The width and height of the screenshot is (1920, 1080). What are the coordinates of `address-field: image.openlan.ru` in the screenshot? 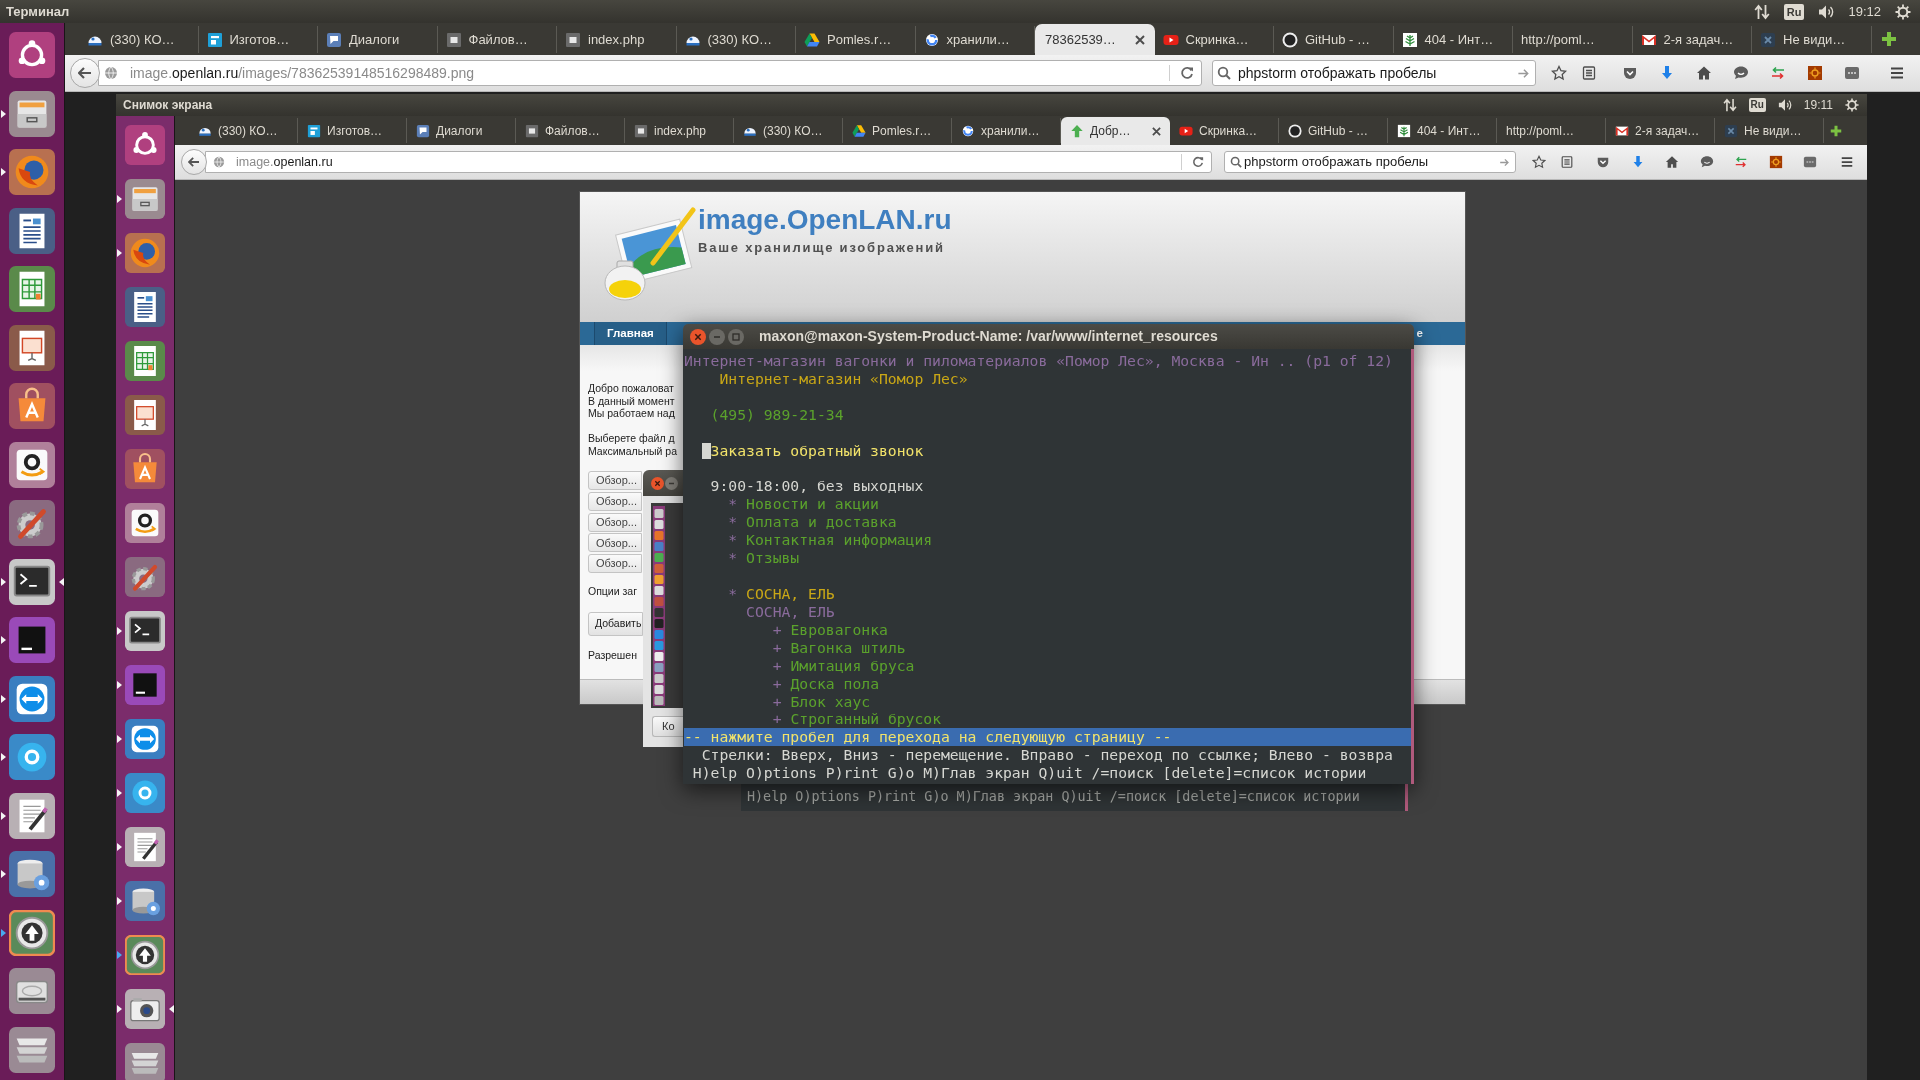 It's located at (708, 162).